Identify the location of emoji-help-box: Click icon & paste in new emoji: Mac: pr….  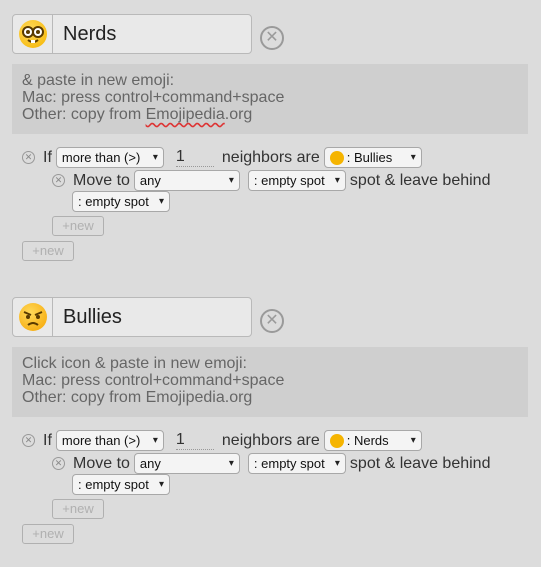
(270, 382).